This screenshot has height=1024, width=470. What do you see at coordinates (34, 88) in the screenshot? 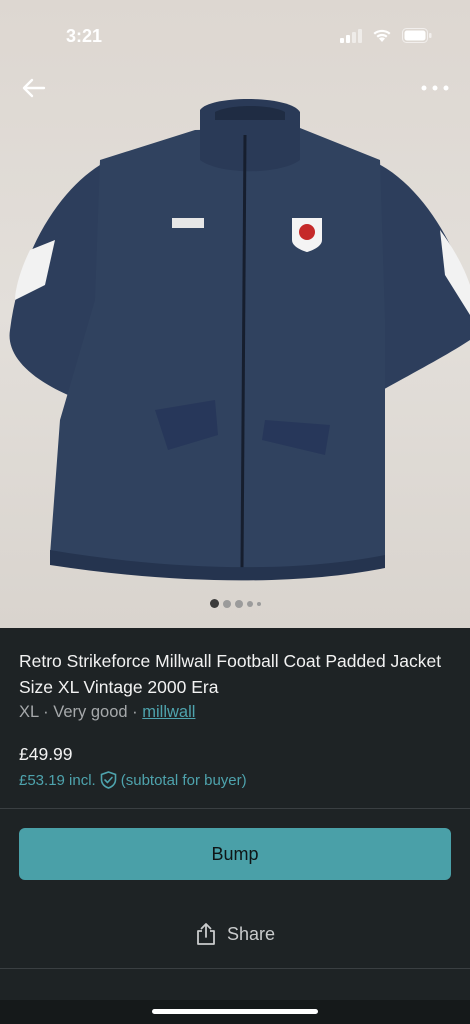
I see `back-arrow-icon` at bounding box center [34, 88].